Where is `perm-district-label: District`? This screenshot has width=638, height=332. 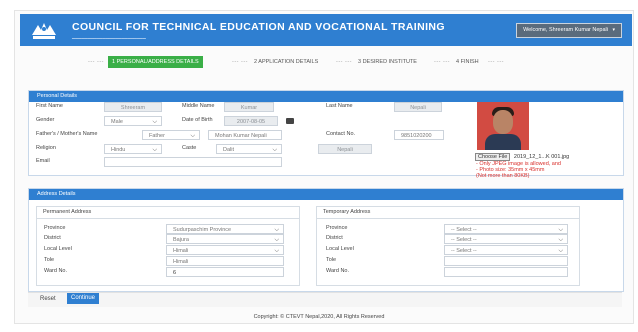
perm-district-label: District is located at coordinates (52, 238).